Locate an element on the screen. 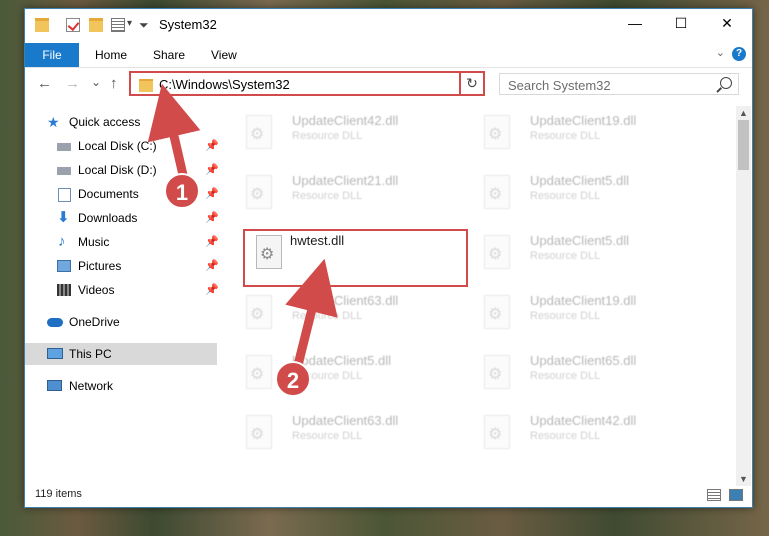  step-2-badge: 2 is located at coordinates (293, 379).